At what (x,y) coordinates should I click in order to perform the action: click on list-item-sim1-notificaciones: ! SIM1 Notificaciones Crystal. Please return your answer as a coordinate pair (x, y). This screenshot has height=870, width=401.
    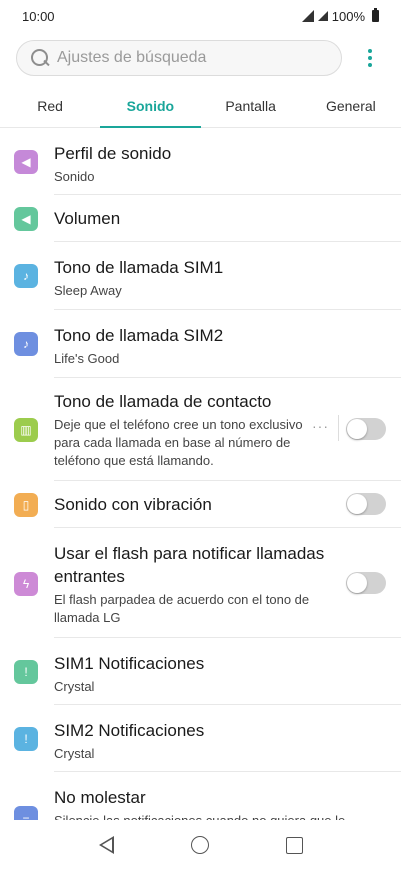
    Looking at the image, I should click on (207, 671).